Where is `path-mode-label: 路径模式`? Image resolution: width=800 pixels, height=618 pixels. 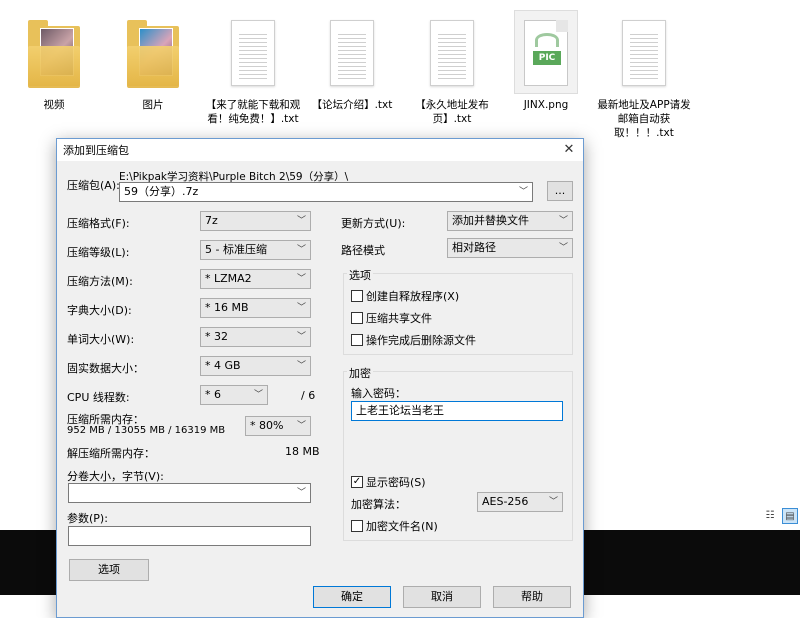 path-mode-label: 路径模式 is located at coordinates (363, 250).